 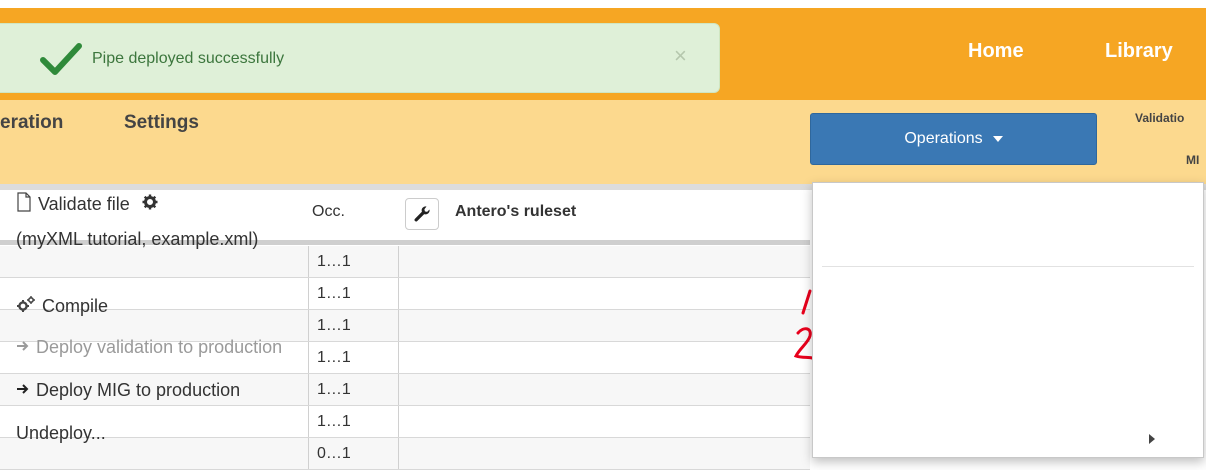 I want to click on operations-label: Operations, so click(x=943, y=138).